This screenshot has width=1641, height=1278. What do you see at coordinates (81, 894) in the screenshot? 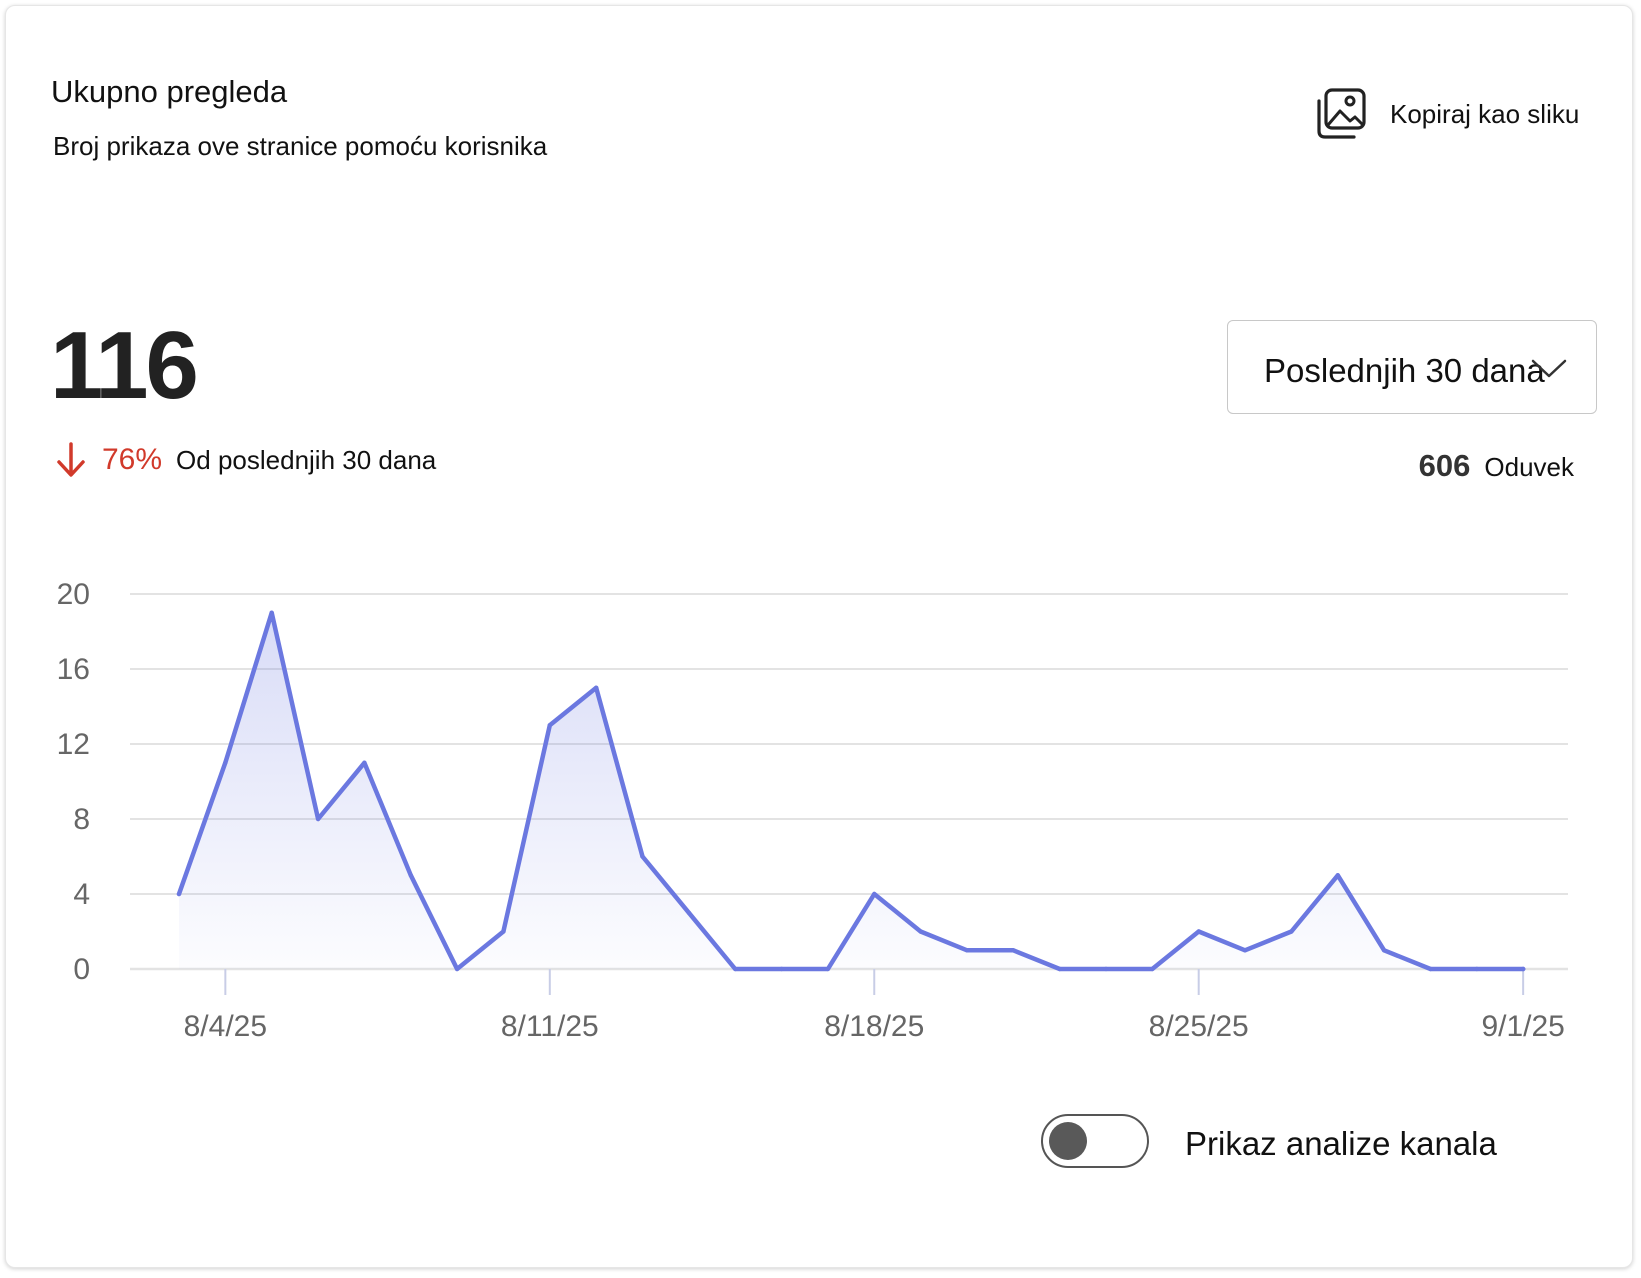
I see `y-tick-label: 4` at bounding box center [81, 894].